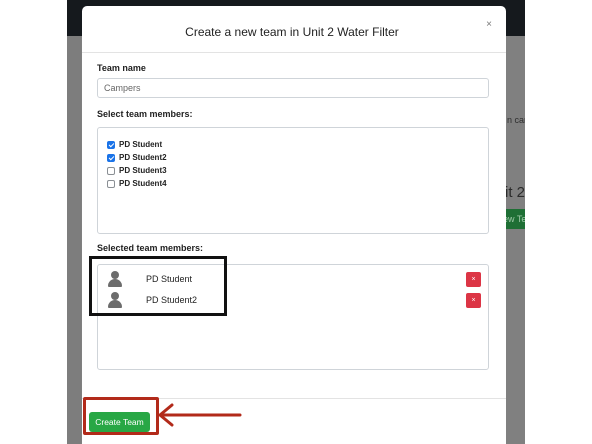 This screenshot has width=592, height=444. I want to click on member-name: PD Student2, so click(143, 157).